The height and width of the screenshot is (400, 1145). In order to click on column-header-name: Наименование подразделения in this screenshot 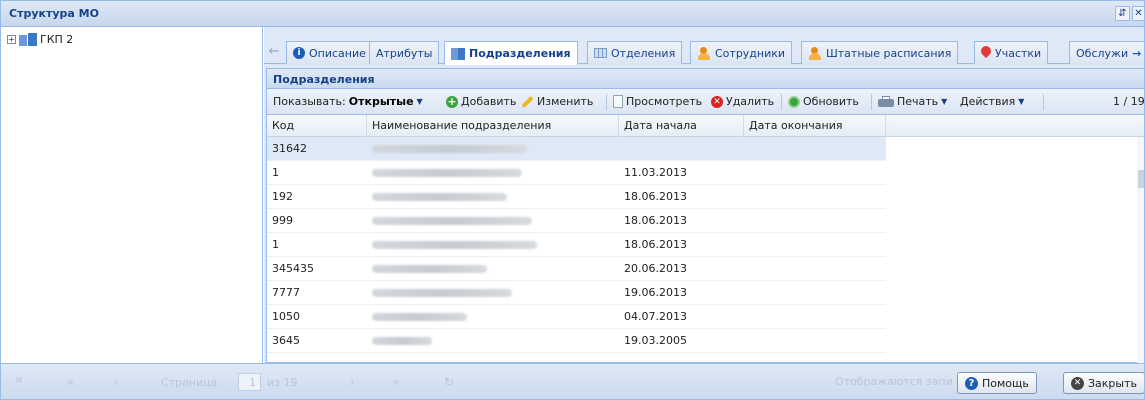, I will do `click(493, 126)`.